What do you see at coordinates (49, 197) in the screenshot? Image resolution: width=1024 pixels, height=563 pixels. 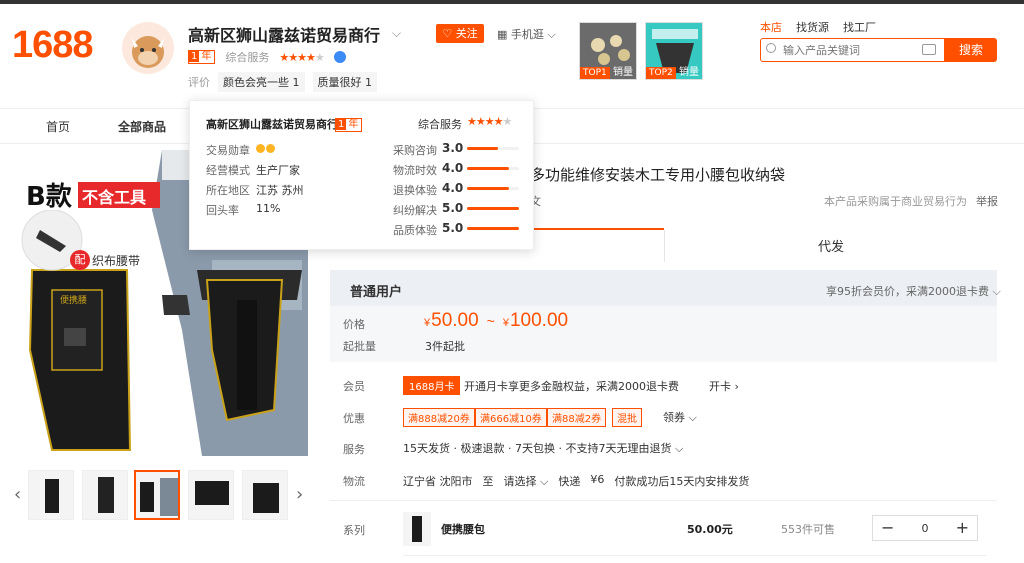 I see `variant-label: B款` at bounding box center [49, 197].